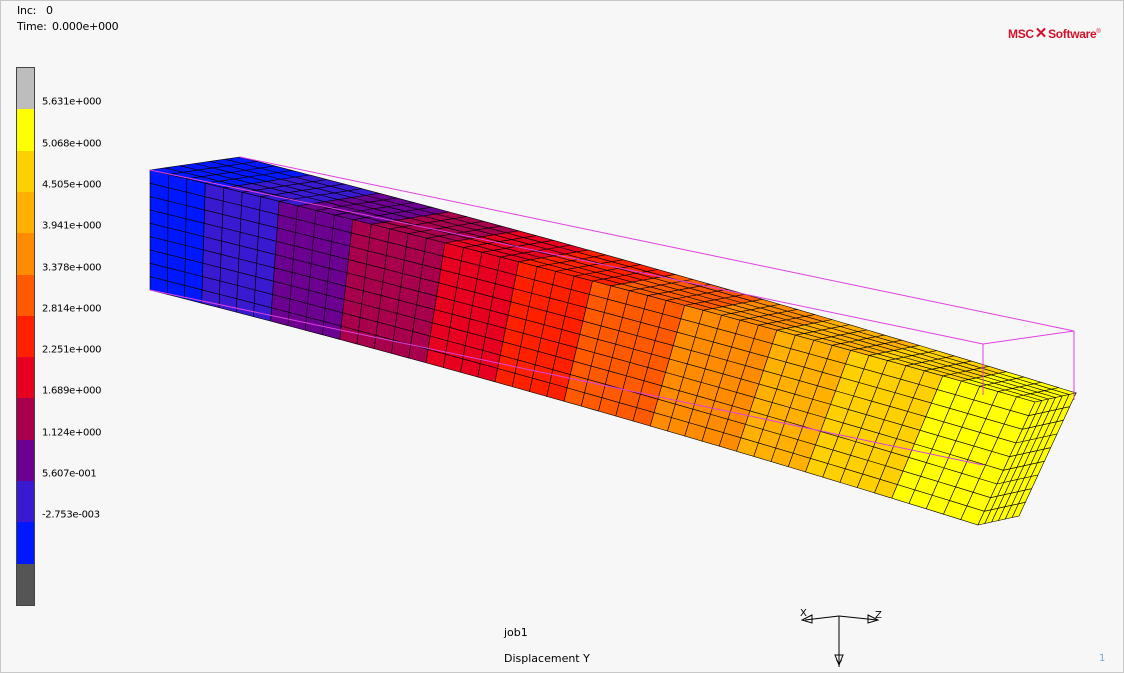 The width and height of the screenshot is (1124, 673). What do you see at coordinates (1102, 658) in the screenshot?
I see `viewport-number: 1` at bounding box center [1102, 658].